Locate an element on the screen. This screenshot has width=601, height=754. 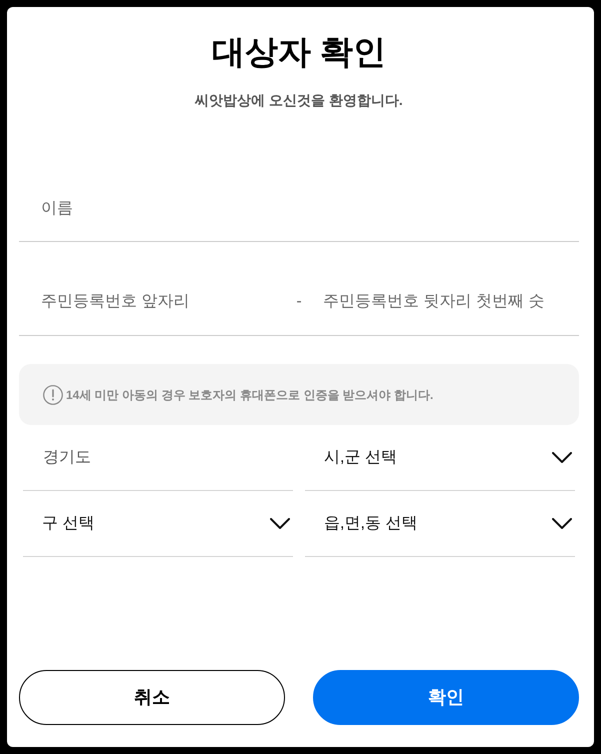
notice-text: 14세 미만 아동의 경우 보호자의 휴대폰으로 인증을 받으셔야 합니다. is located at coordinates (250, 395).